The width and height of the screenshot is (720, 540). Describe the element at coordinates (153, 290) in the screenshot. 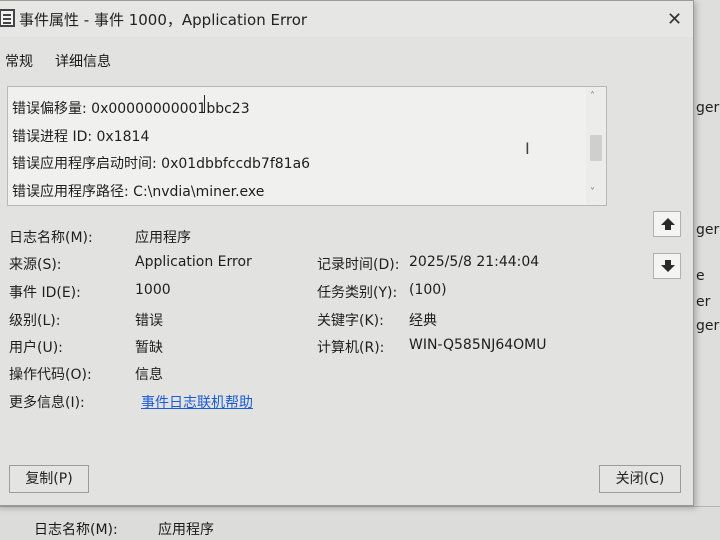

I see `event-id-value: 1000` at that location.